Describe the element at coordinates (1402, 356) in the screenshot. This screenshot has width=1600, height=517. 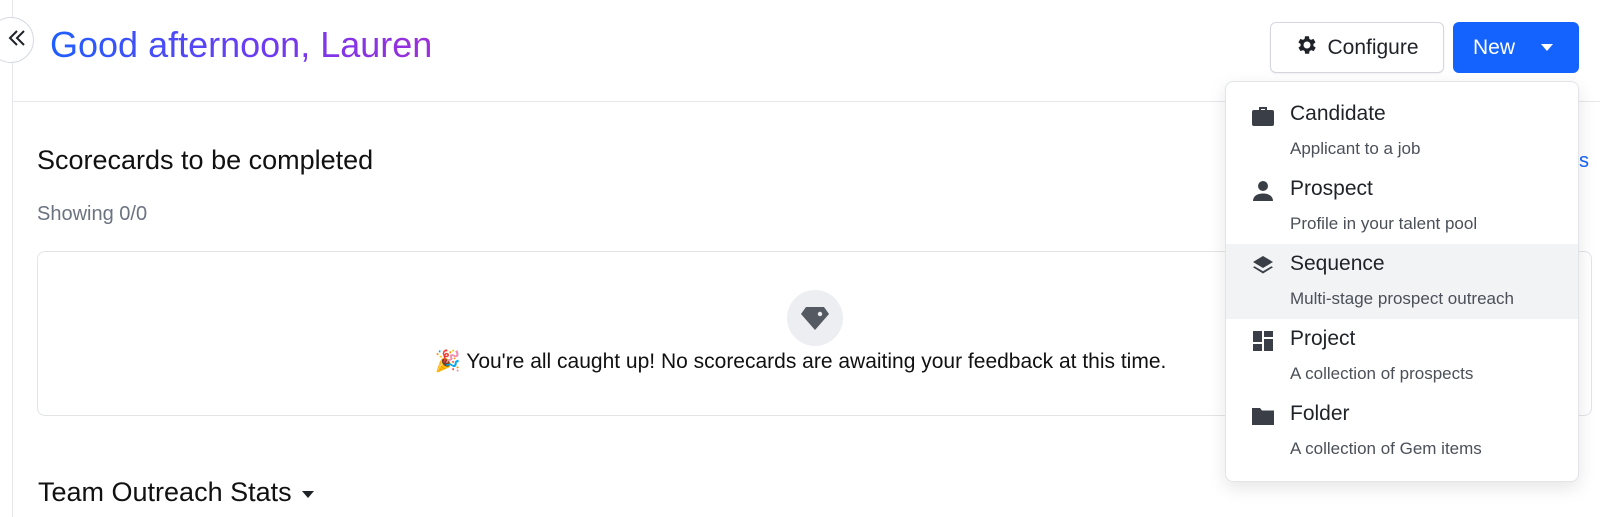
I see `menu-item-project: Project A collection of prospects` at that location.